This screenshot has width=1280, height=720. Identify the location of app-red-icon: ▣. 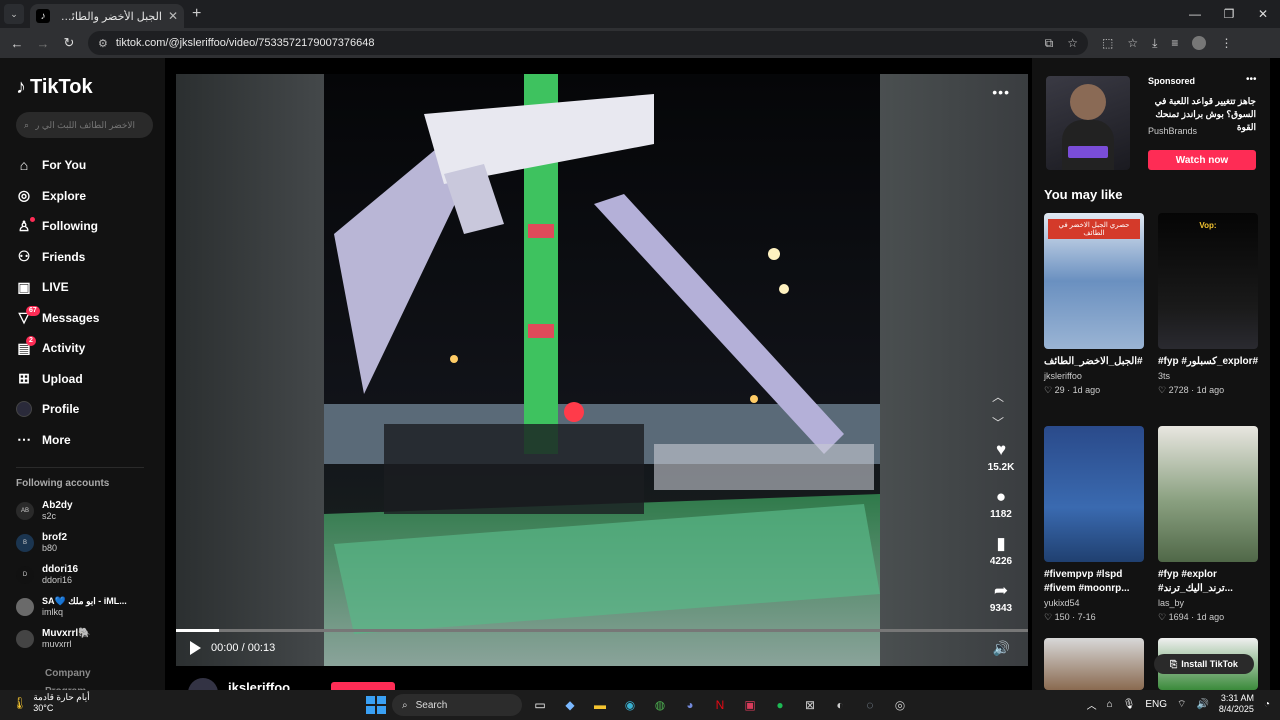
(750, 705).